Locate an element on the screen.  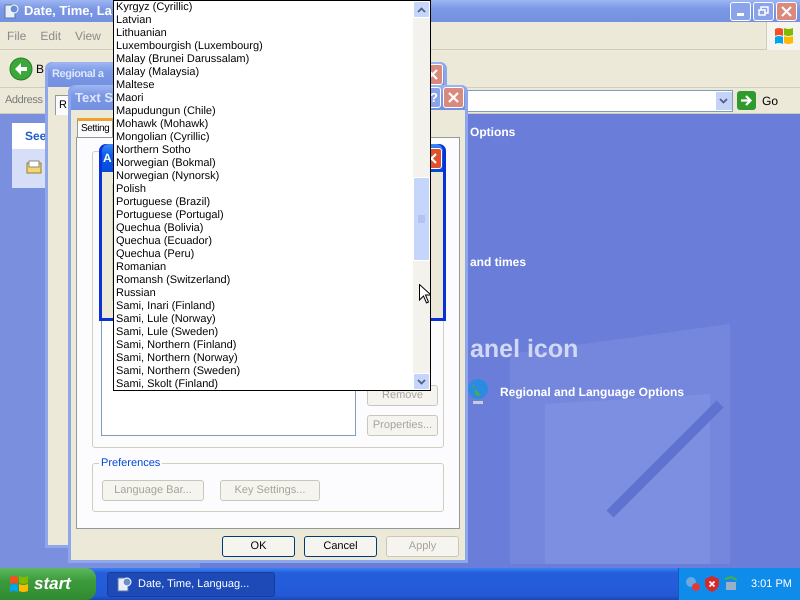
window-title: Regional a is located at coordinates (78, 74).